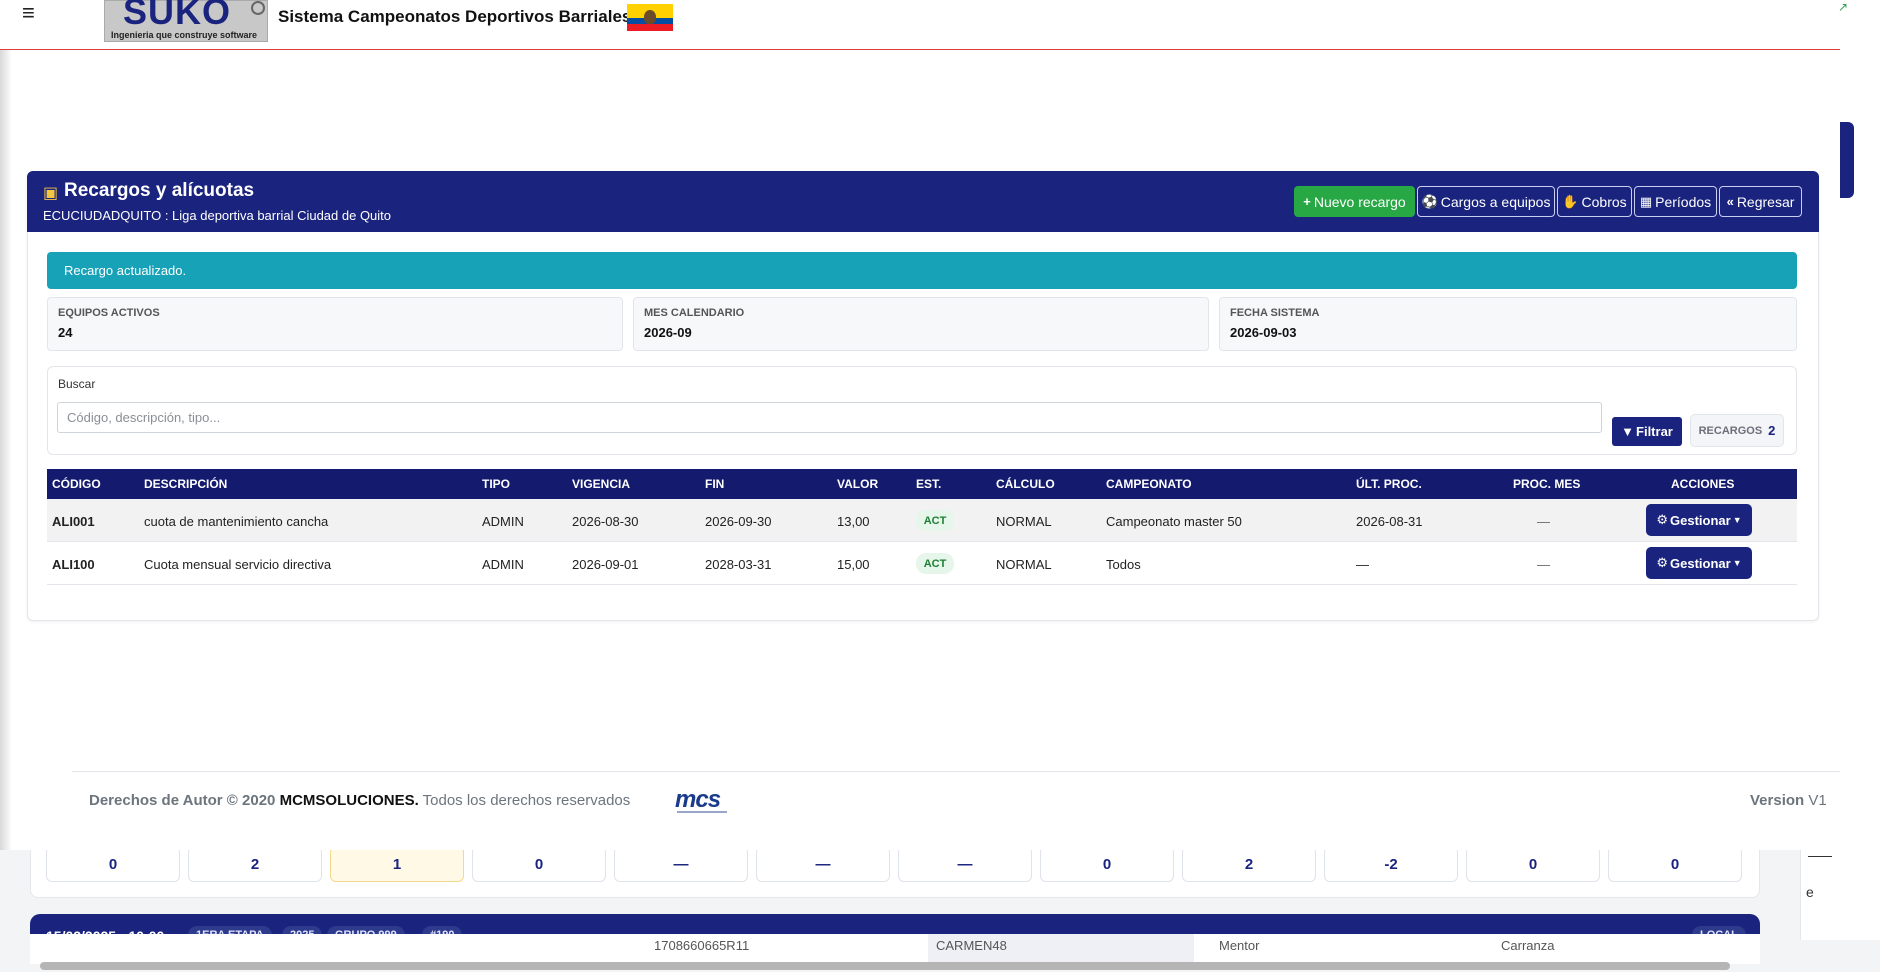  I want to click on calendar-month-box: MES CALENDARIO 2026-09, so click(921, 324).